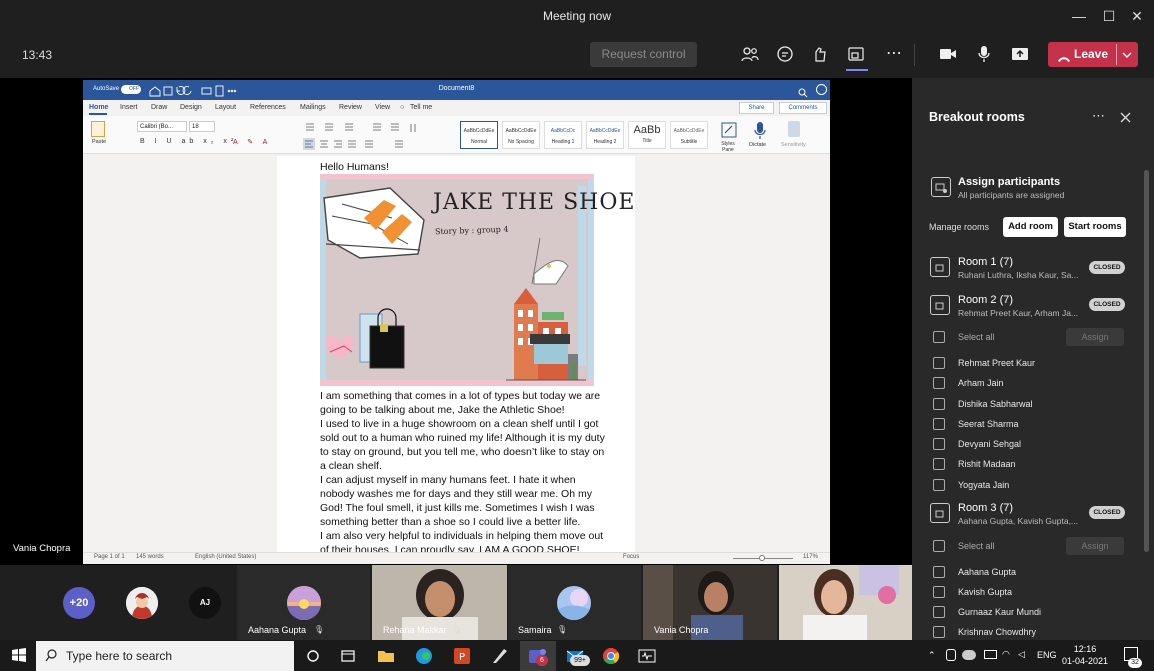 This screenshot has height=671, width=1154. What do you see at coordinates (1095, 227) in the screenshot?
I see `start-rooms-button: Start rooms` at bounding box center [1095, 227].